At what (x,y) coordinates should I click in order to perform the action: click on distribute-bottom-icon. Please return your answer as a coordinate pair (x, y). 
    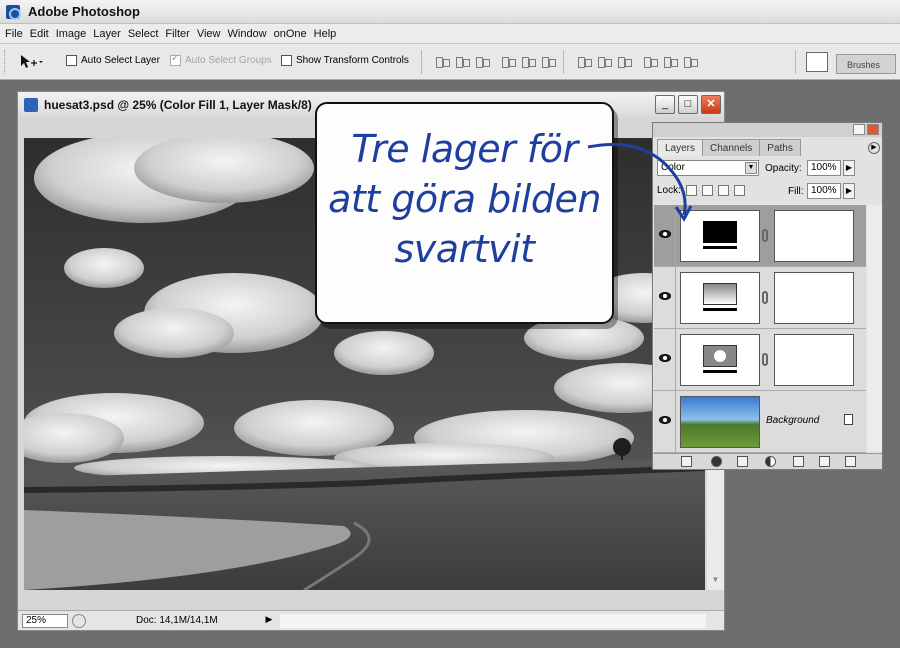
    Looking at the image, I should click on (624, 62).